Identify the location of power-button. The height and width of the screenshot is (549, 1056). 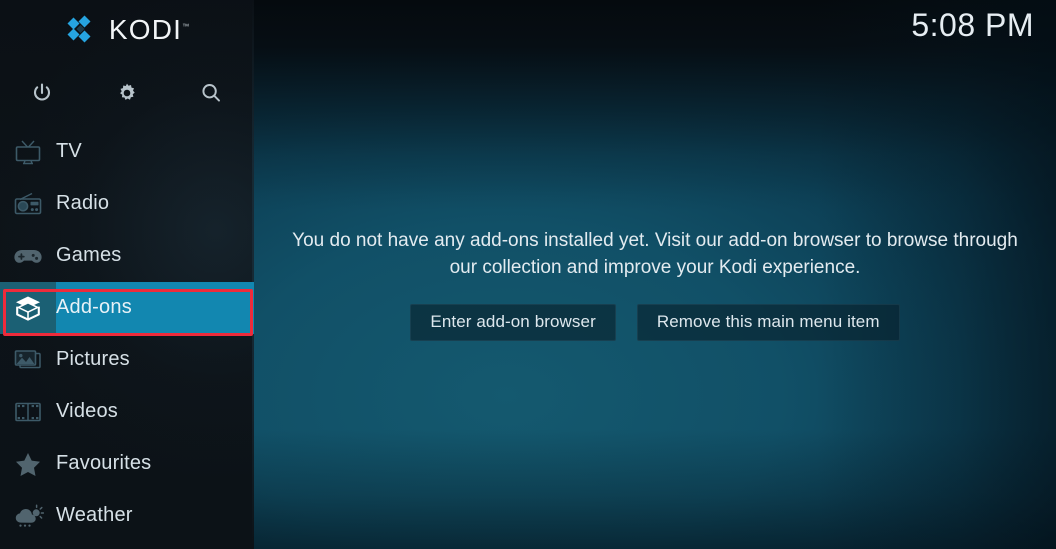
(42, 93).